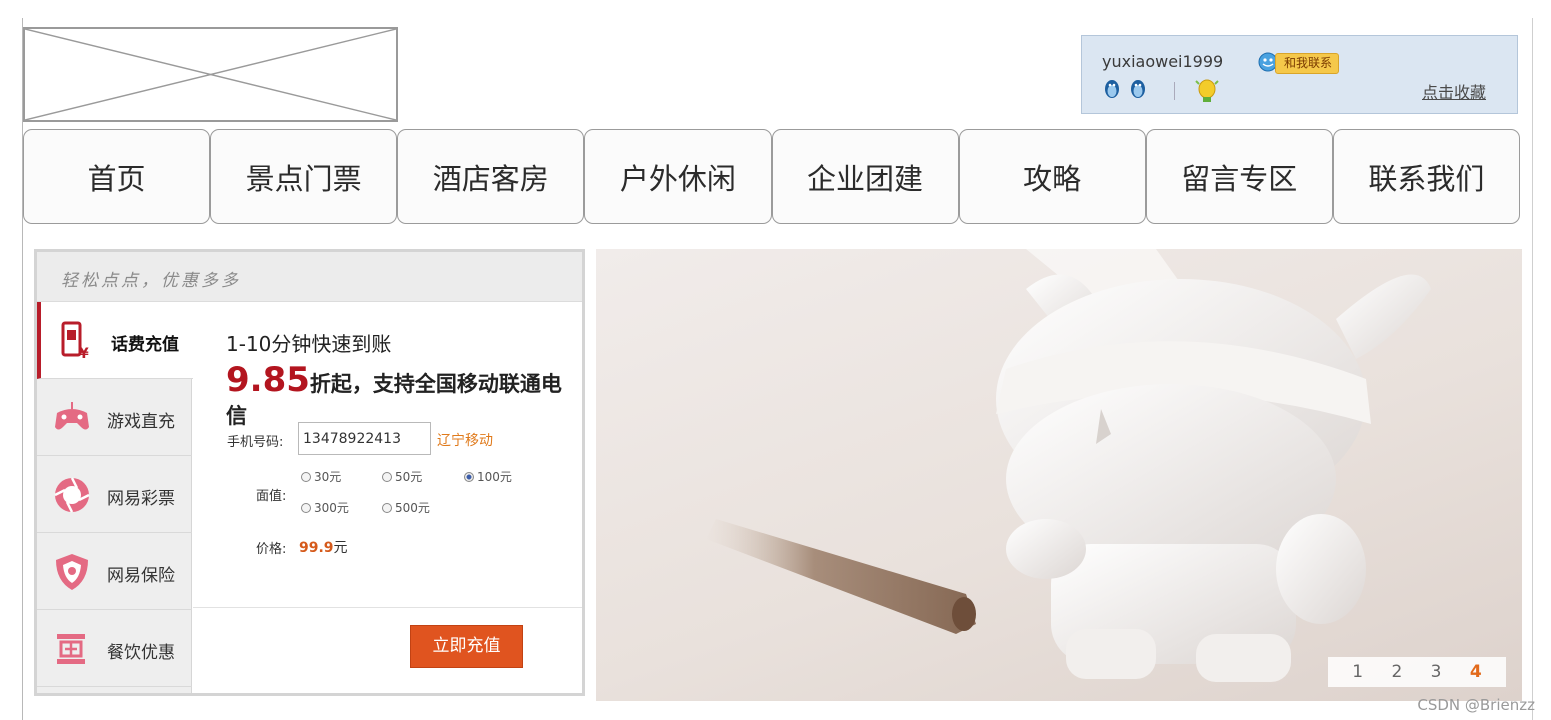  What do you see at coordinates (412, 508) in the screenshot?
I see `amount-option-label: 500元` at bounding box center [412, 508].